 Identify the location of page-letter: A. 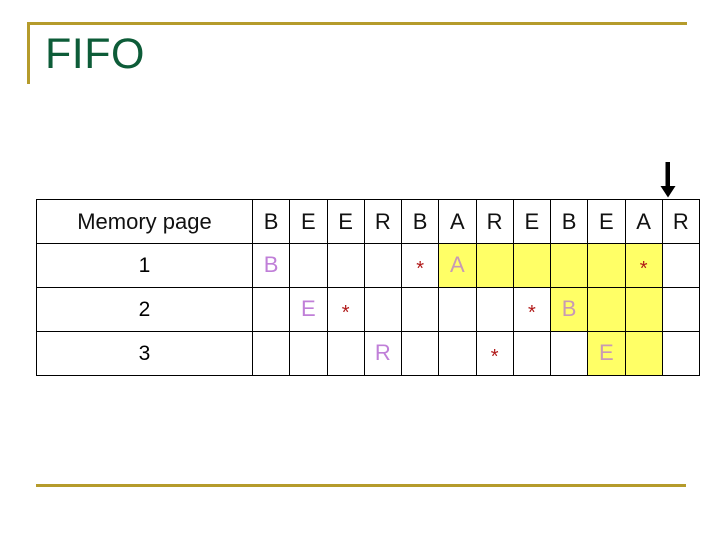
(457, 264).